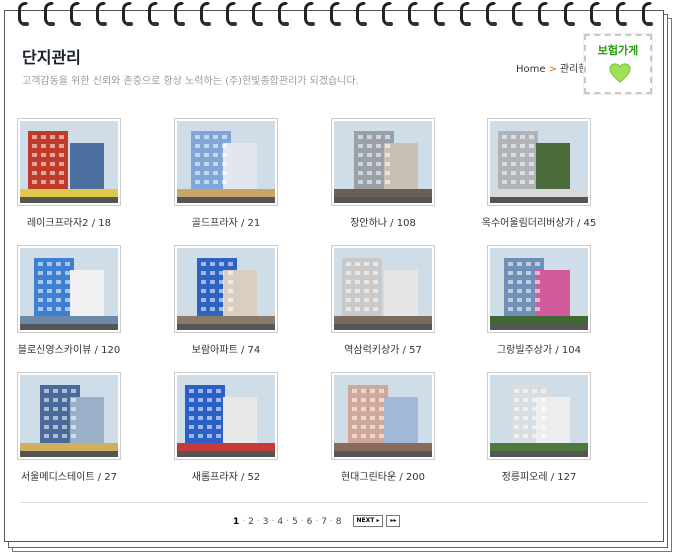  Describe the element at coordinates (393, 521) in the screenshot. I see `last-page-button: ▸▸` at that location.